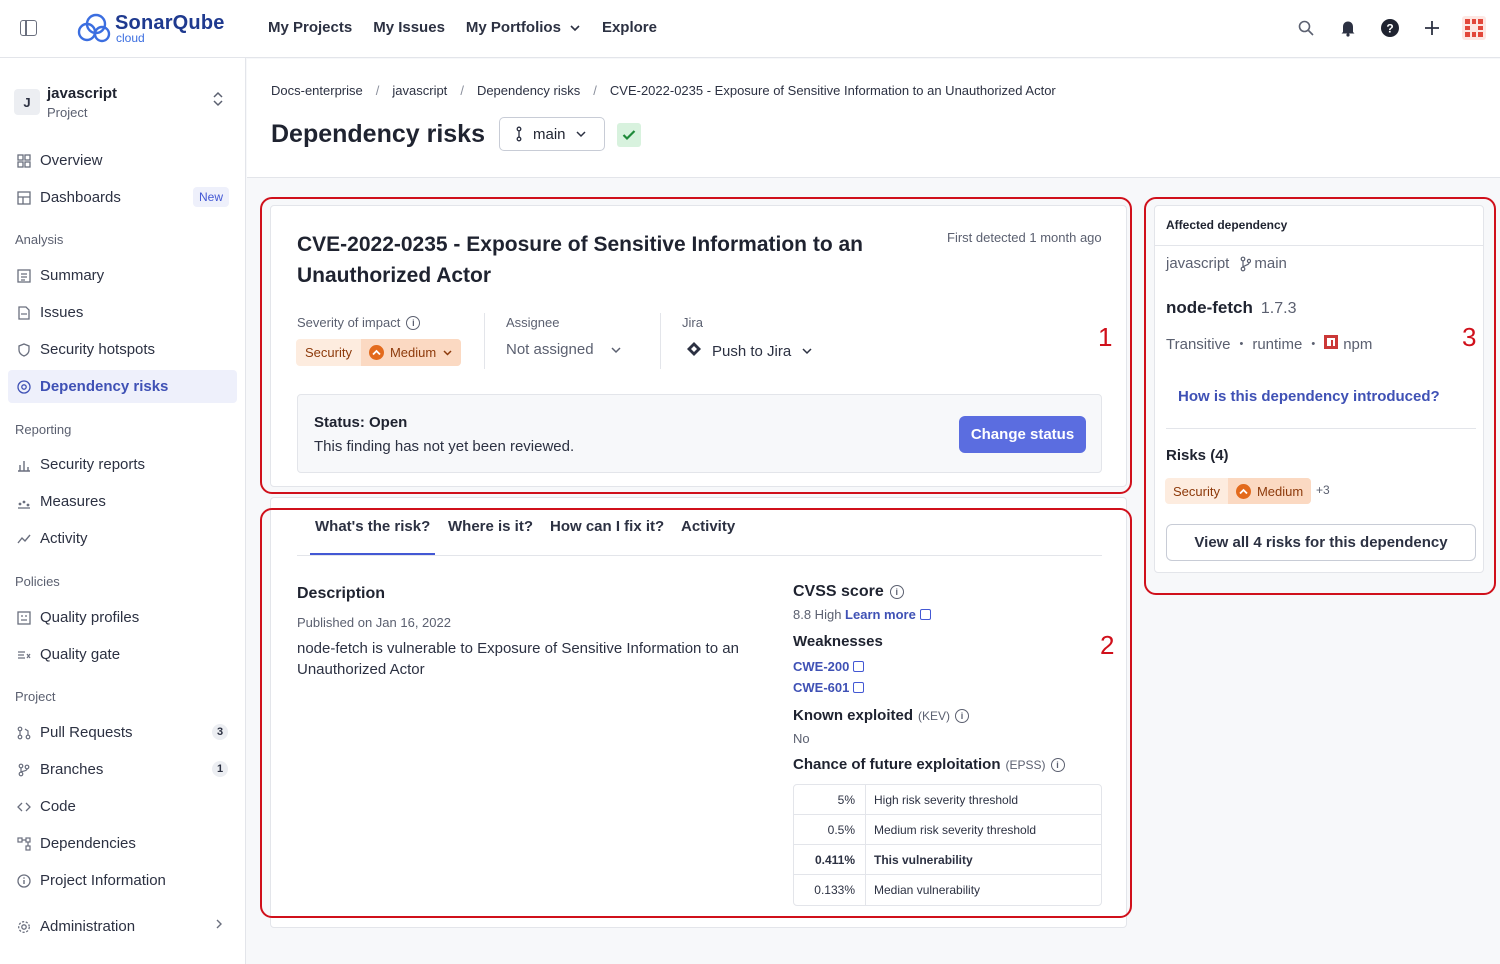 This screenshot has height=964, width=1500. What do you see at coordinates (1306, 28) in the screenshot?
I see `search-icon` at bounding box center [1306, 28].